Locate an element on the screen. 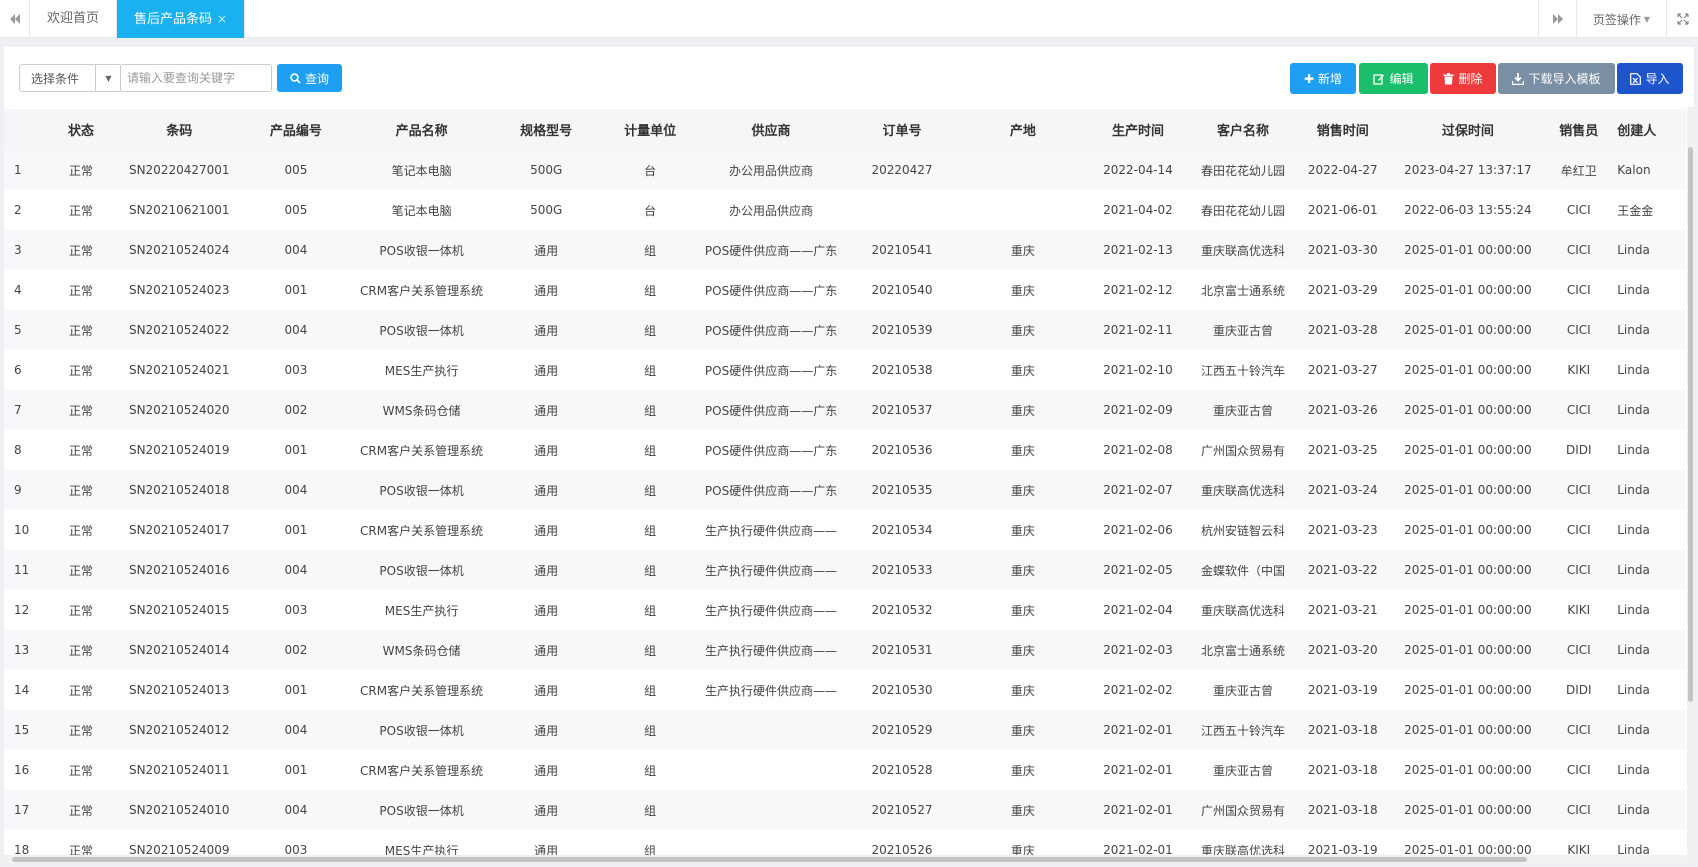 The width and height of the screenshot is (1698, 867). chevron-down-icon: ▼ is located at coordinates (108, 78).